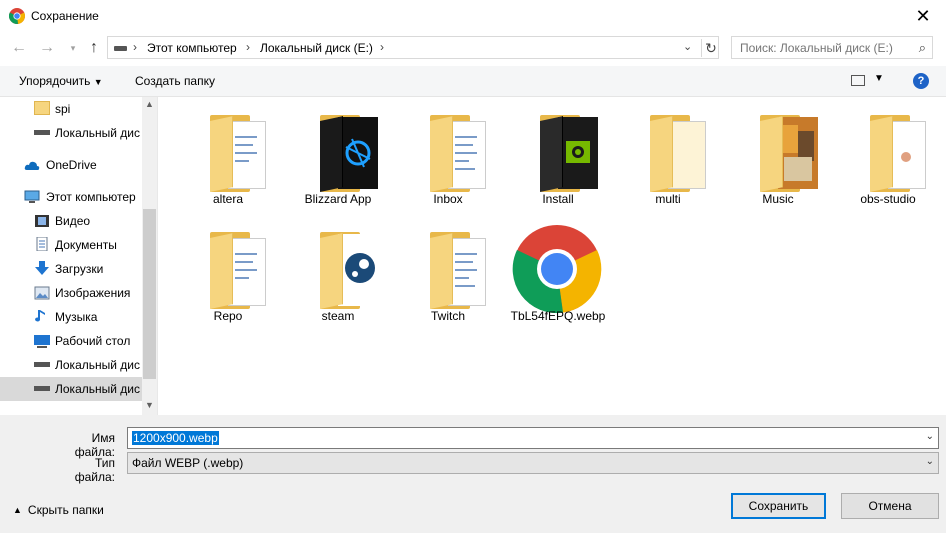 The width and height of the screenshot is (946, 533). I want to click on sidebar-item-video: Видео, so click(71, 221).